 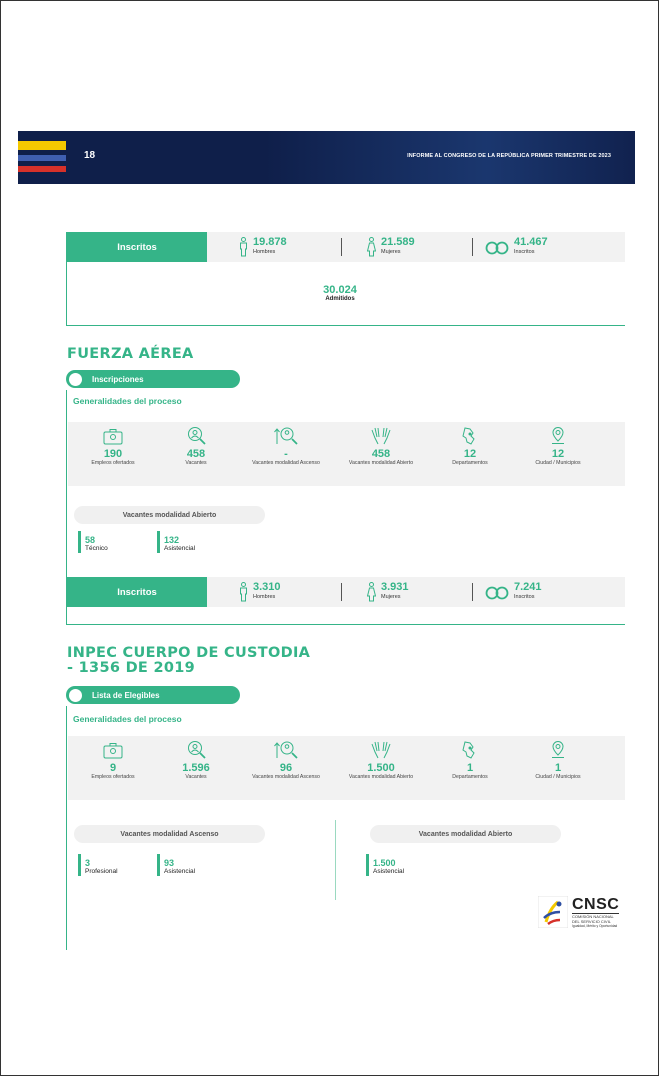 What do you see at coordinates (470, 446) in the screenshot?
I see `gen-departamentos: 12 Departamentos` at bounding box center [470, 446].